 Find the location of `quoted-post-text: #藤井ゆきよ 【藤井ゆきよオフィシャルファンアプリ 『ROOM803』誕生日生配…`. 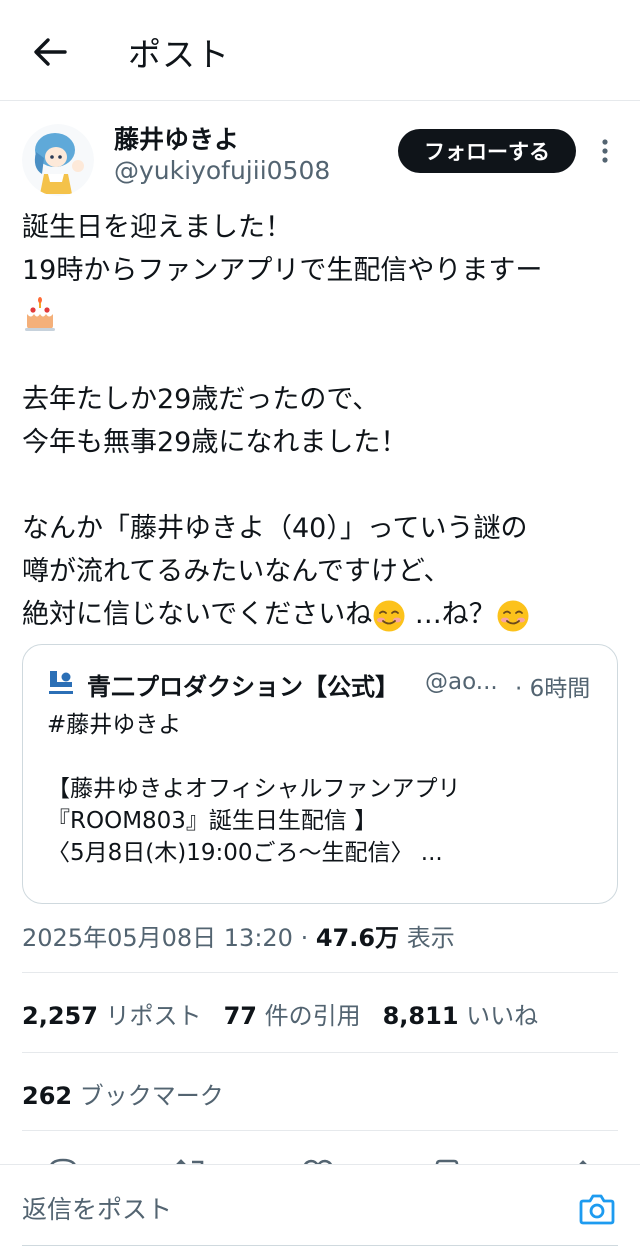

quoted-post-text: #藤井ゆきよ 【藤井ゆきよオフィシャルファンアプリ 『ROOM803』誕生日生配… is located at coordinates (327, 789).